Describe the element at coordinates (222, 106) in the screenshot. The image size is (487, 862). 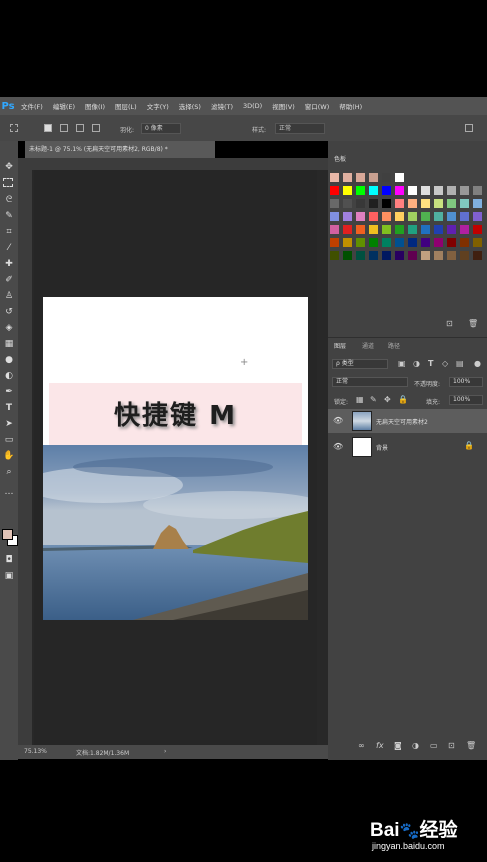
I see `menu-filter: 滤镜(T)` at that location.